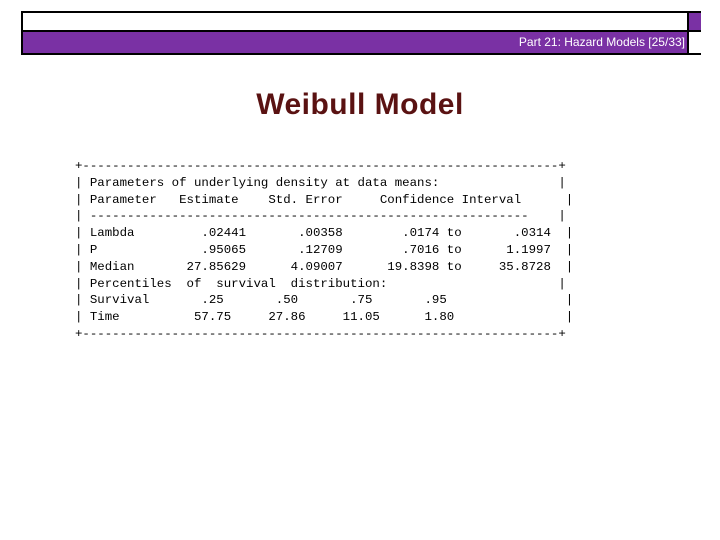 This screenshot has height=540, width=720. I want to click on output-line: | Time 57.75 27.86 11.05 1.80 |, so click(324, 317).